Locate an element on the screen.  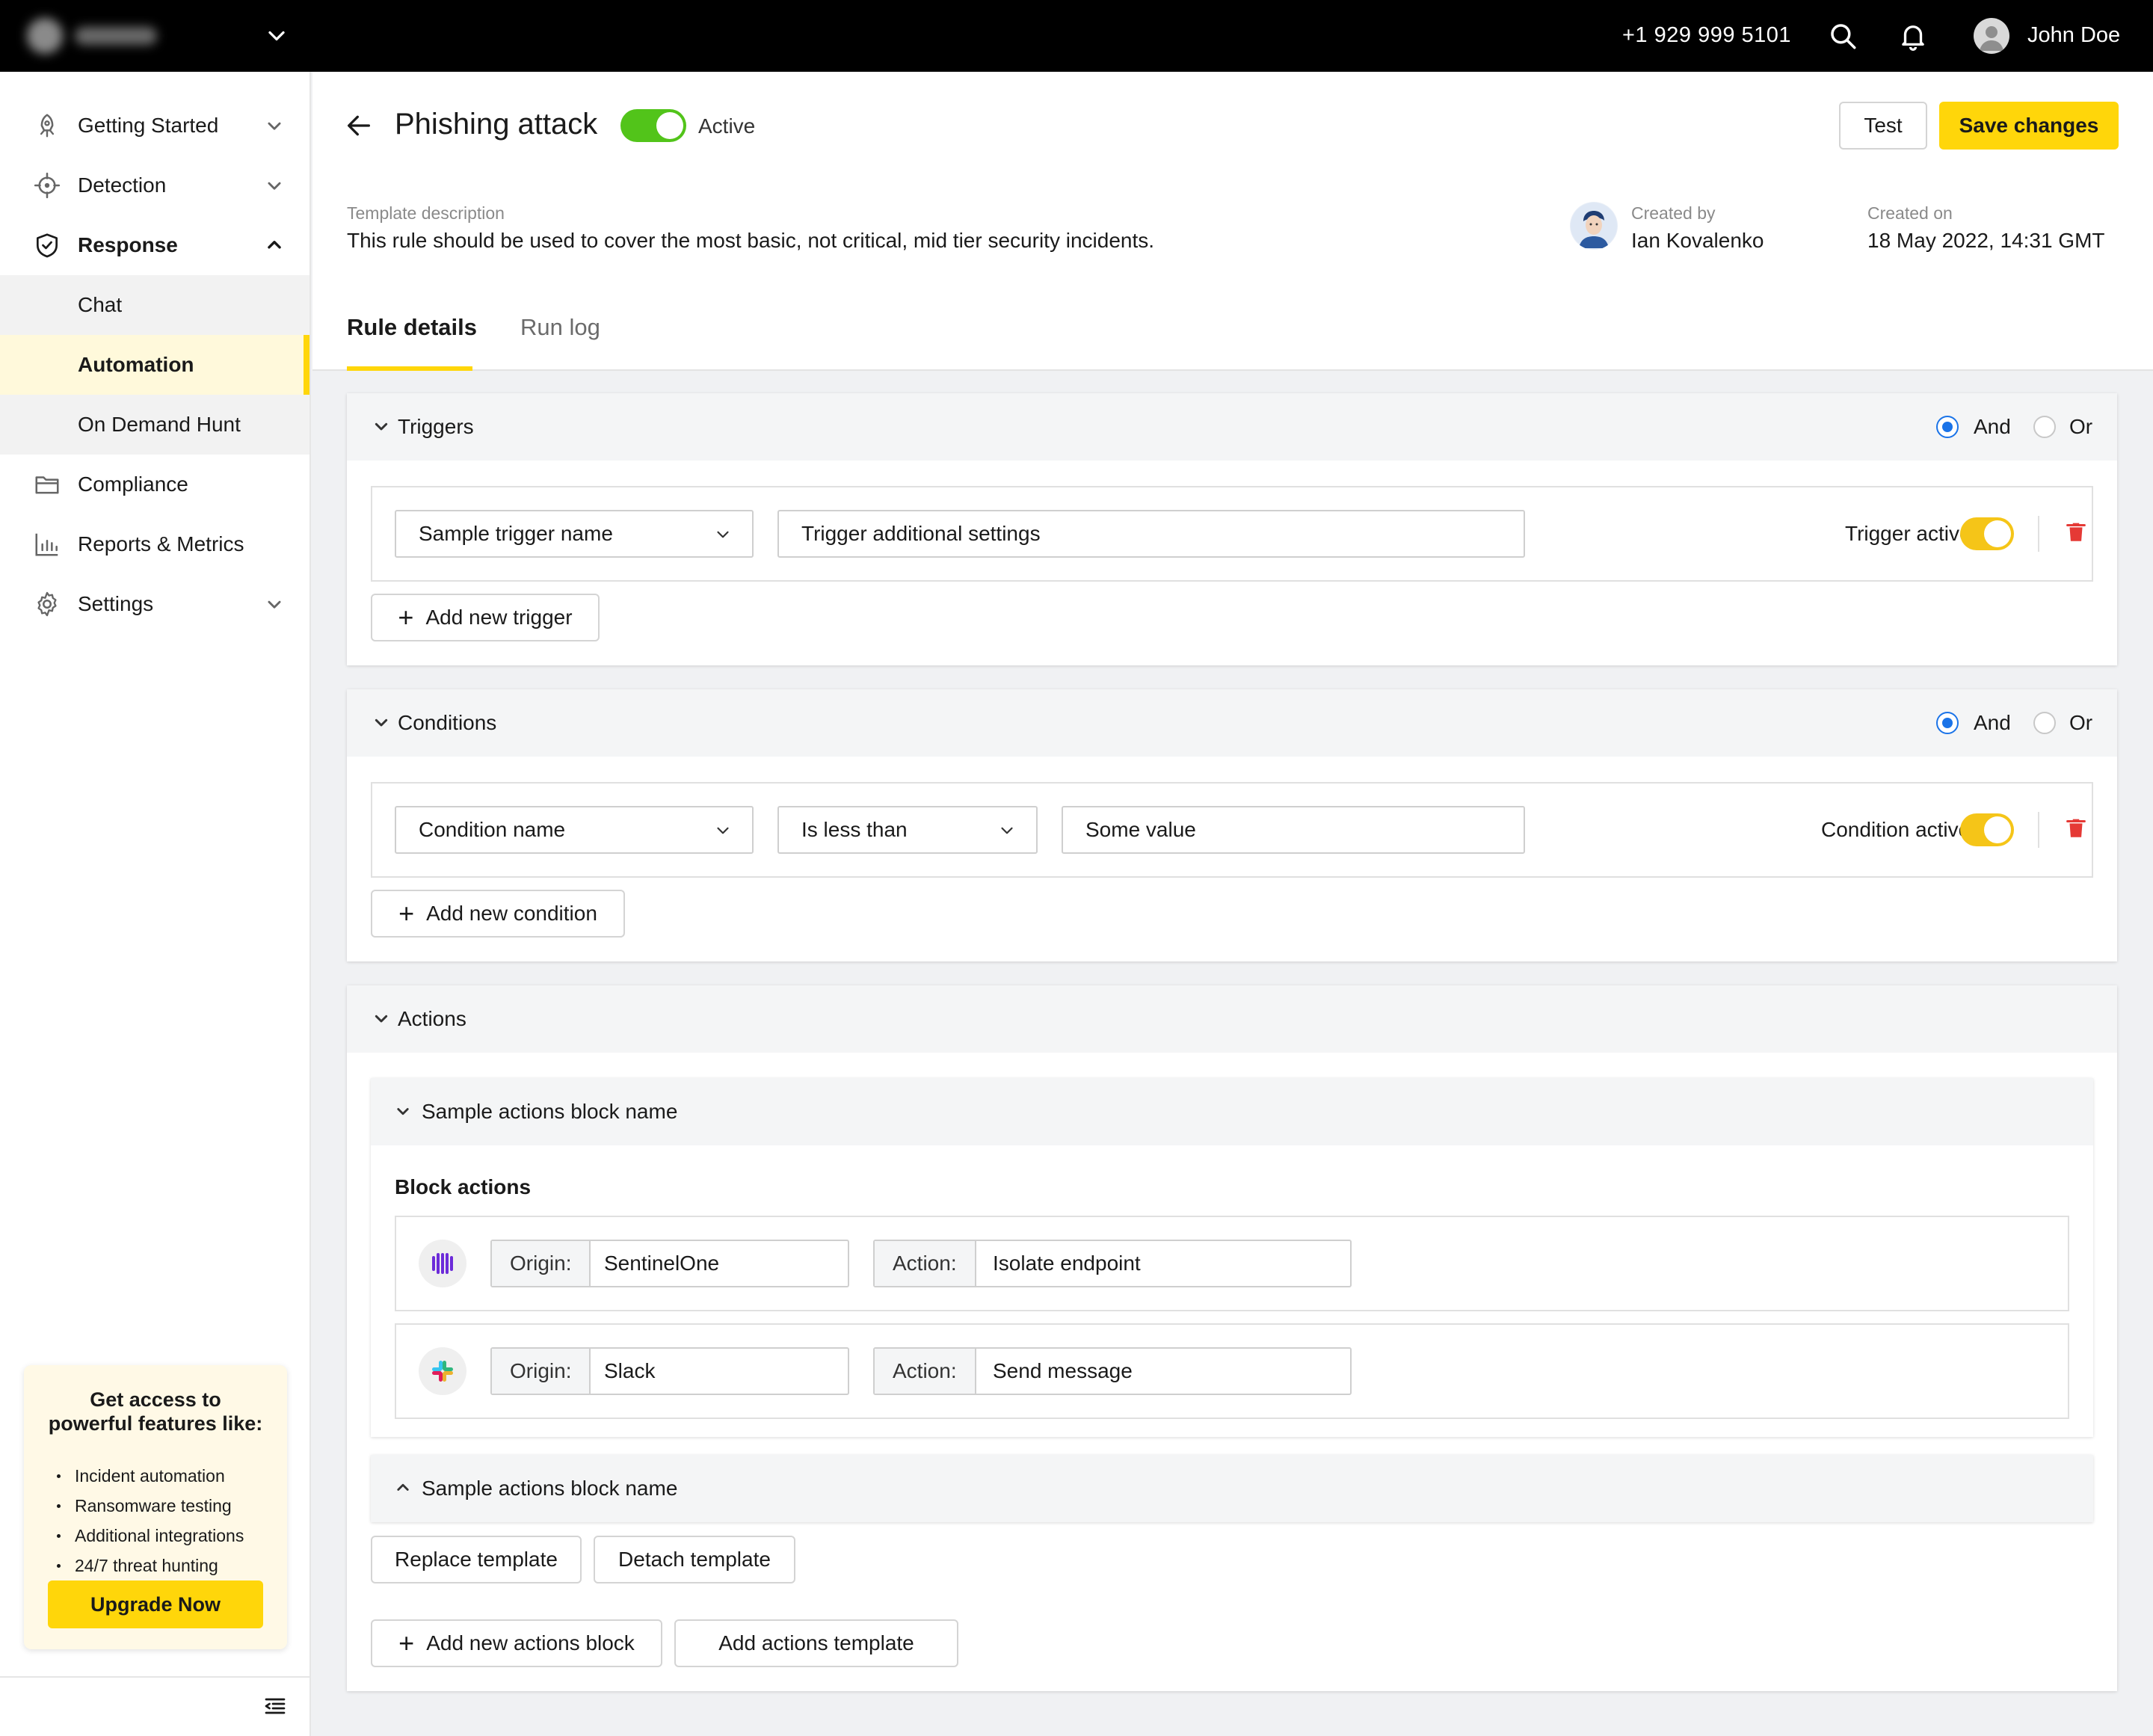
plus-icon: + is located at coordinates (406, 1643).